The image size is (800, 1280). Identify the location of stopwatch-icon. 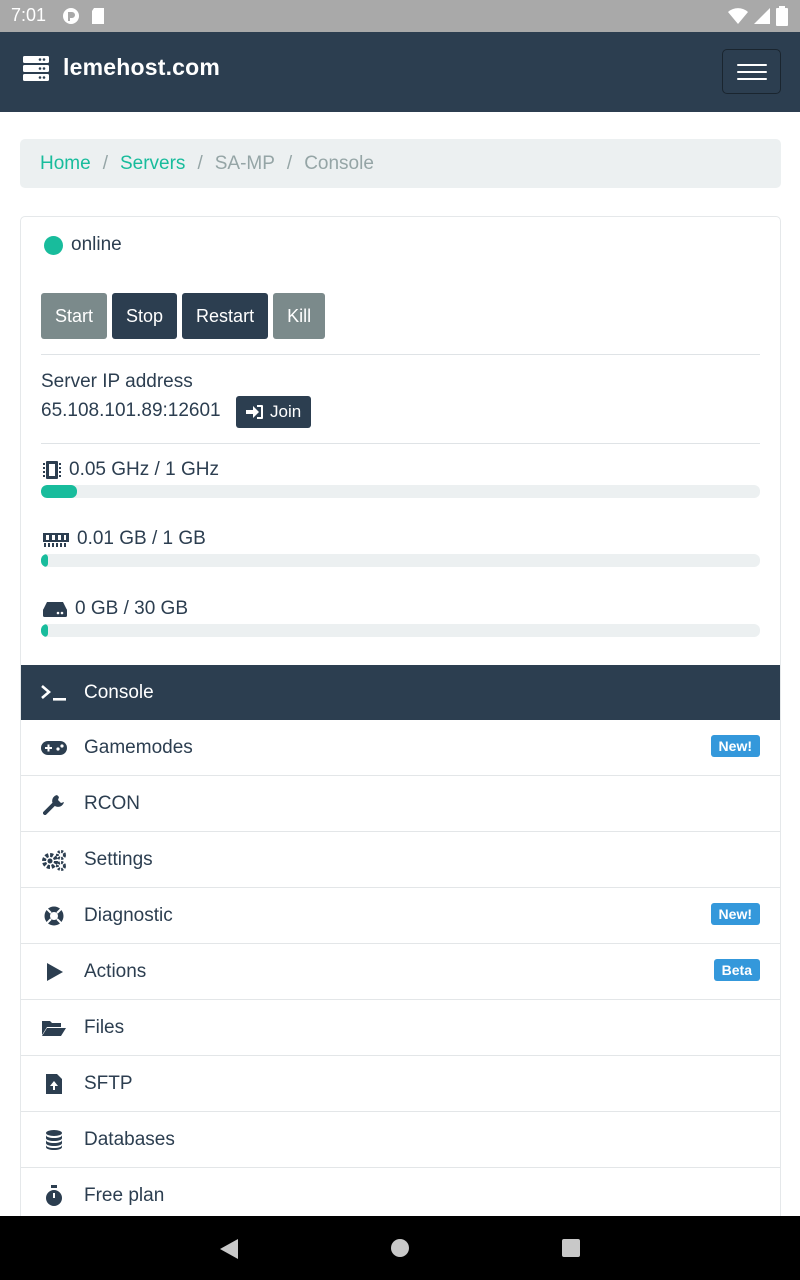
(54, 1196).